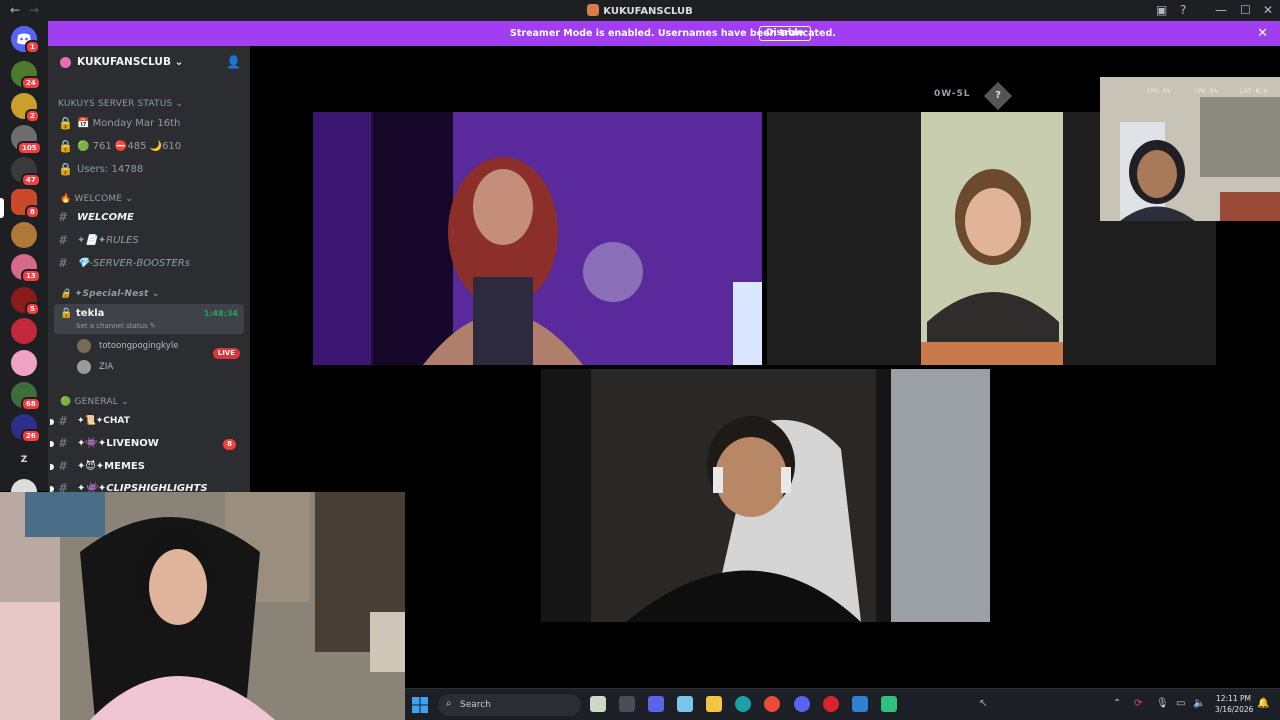 This screenshot has height=720, width=1280. What do you see at coordinates (449, 703) in the screenshot?
I see `search-icon: ⌕` at bounding box center [449, 703].